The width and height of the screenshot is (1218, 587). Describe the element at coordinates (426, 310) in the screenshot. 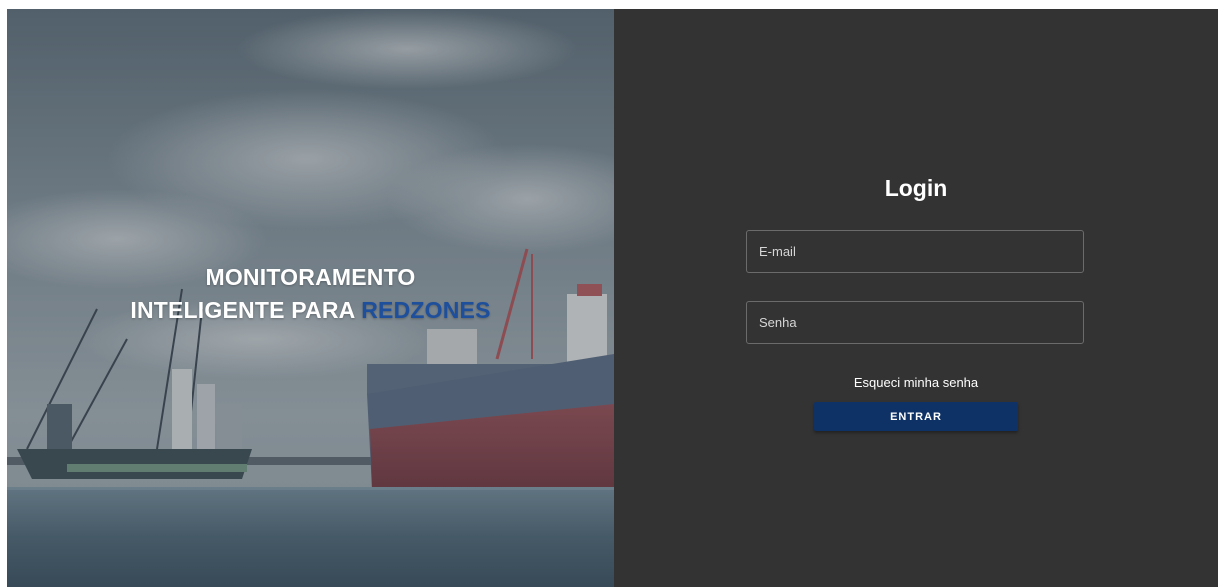

I see `hero-title-accent: REDZONES` at that location.